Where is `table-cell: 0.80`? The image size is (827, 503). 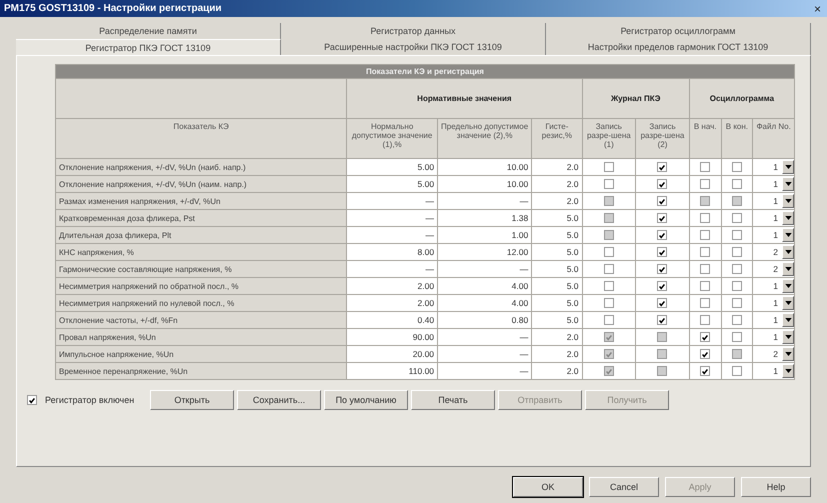 table-cell: 0.80 is located at coordinates (485, 320).